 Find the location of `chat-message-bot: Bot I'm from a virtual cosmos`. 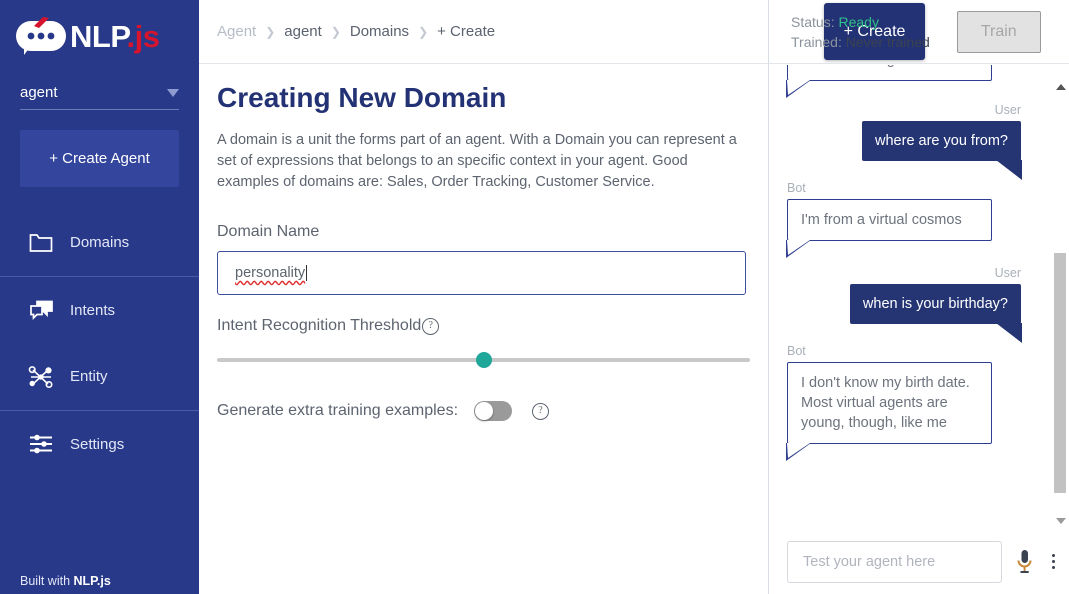

chat-message-bot: Bot I'm from a virtual cosmos is located at coordinates (915, 219).